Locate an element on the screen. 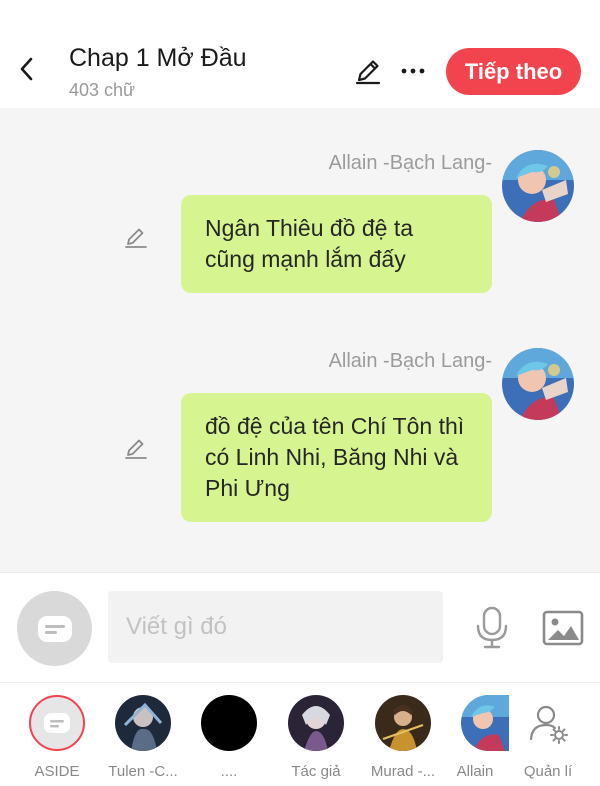 This screenshot has height=786, width=600. next-chapter-button: Tiếp theo is located at coordinates (513, 71).